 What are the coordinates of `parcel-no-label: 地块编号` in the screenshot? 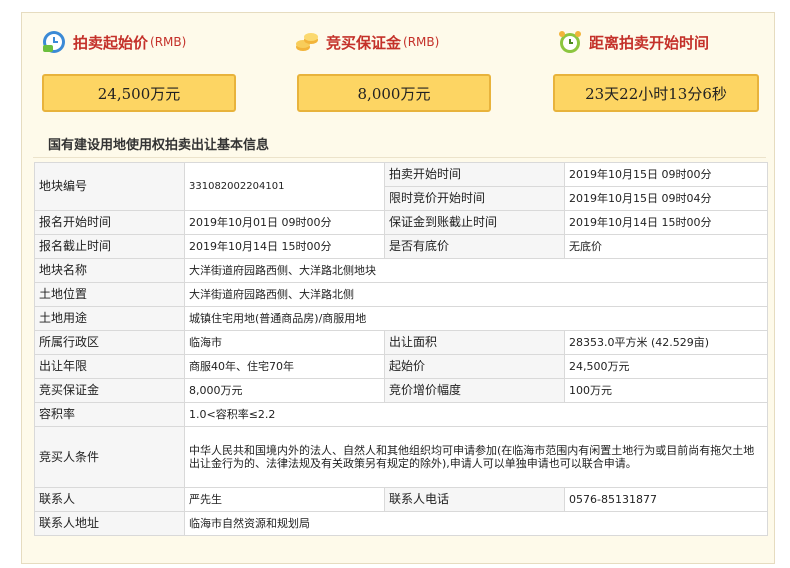 It's located at (109, 186).